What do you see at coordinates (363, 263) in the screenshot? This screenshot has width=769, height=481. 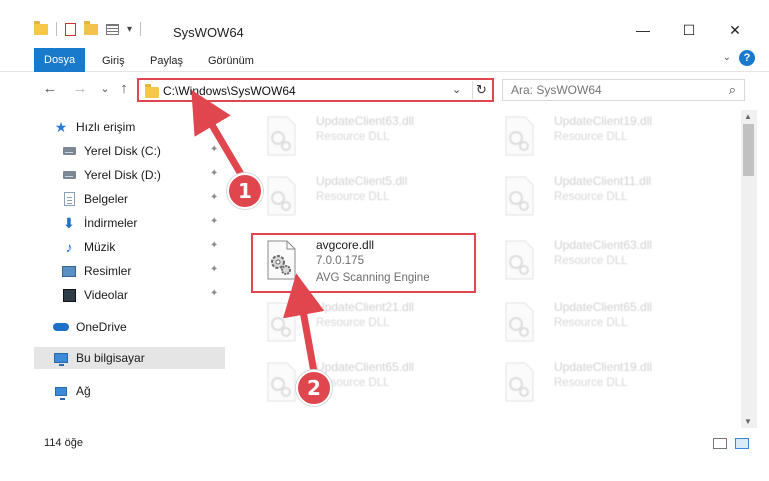 I see `highlight-box-avgcore` at bounding box center [363, 263].